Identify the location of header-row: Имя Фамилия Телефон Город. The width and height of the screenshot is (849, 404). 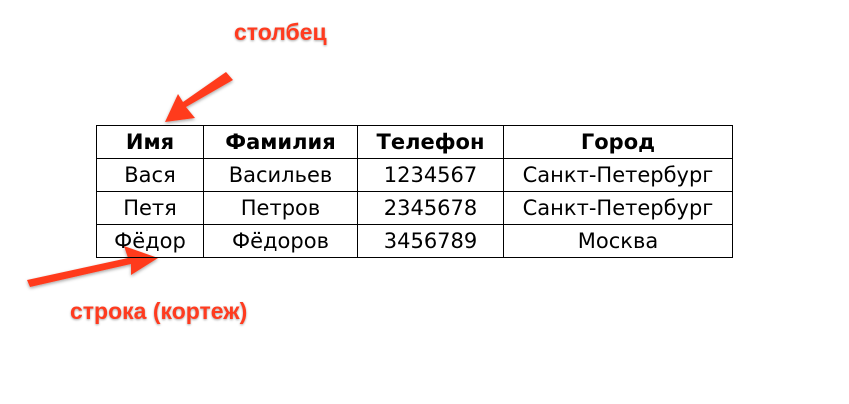
(414, 142).